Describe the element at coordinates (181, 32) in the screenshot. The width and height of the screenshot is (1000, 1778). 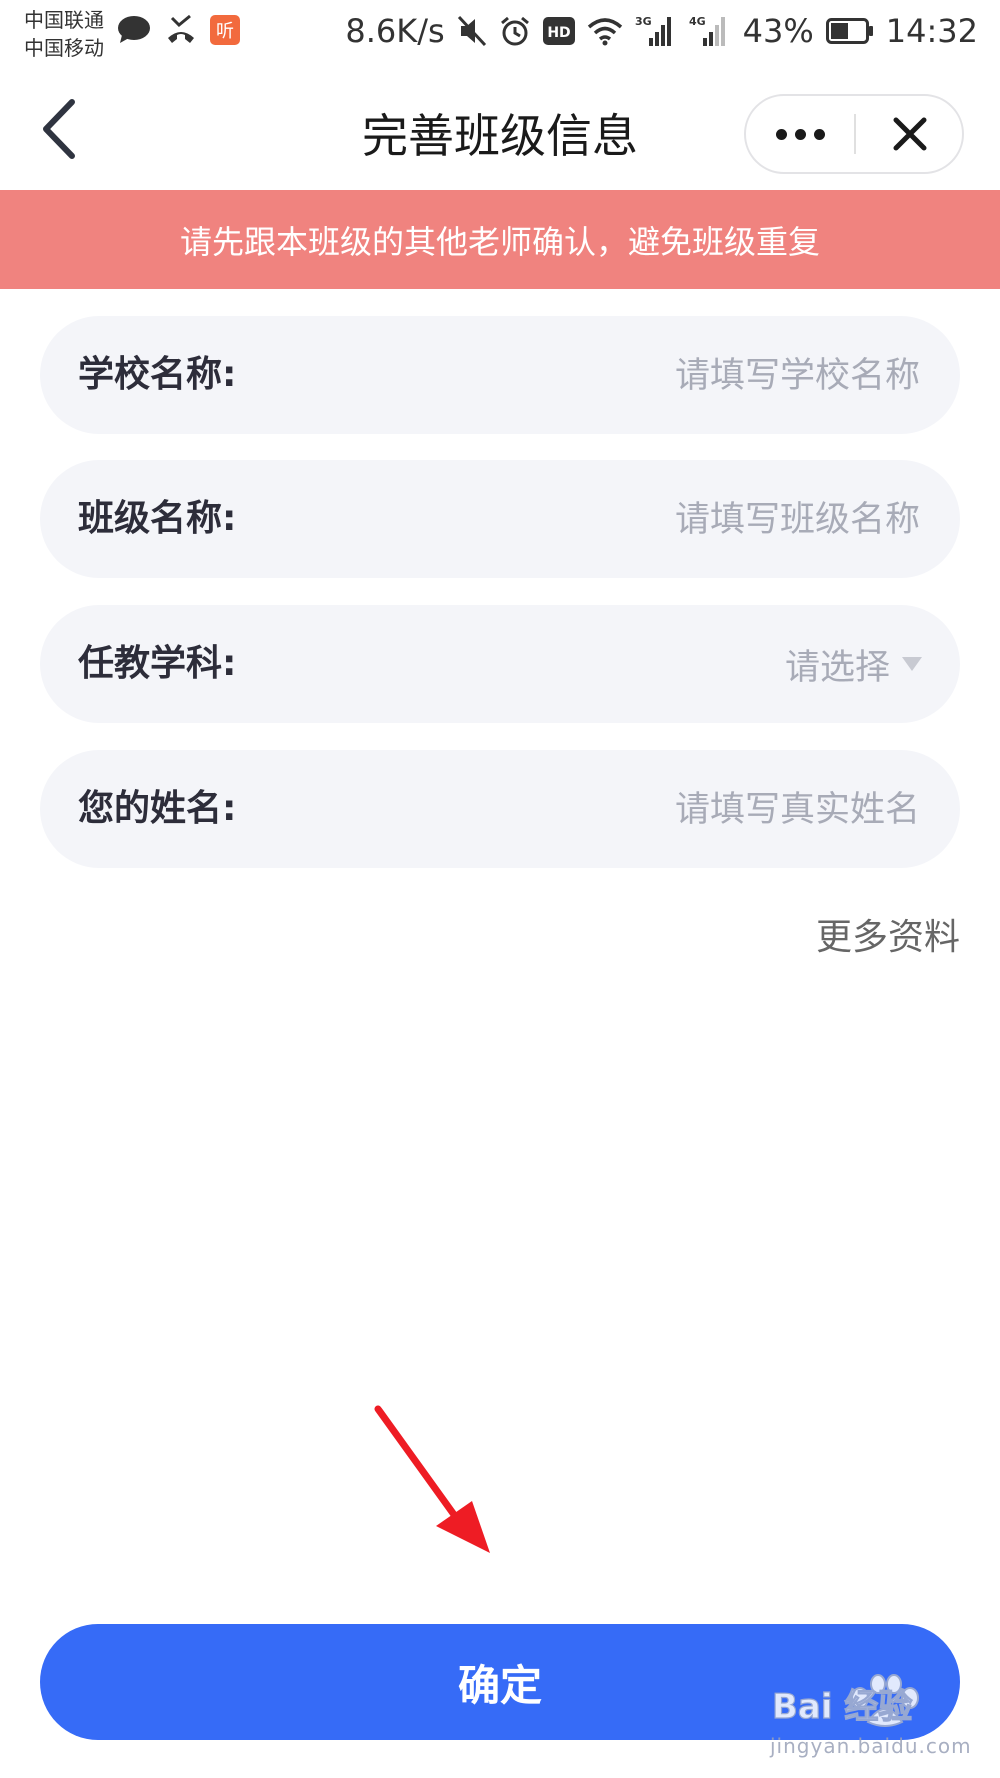
I see `missed-call-icon` at that location.